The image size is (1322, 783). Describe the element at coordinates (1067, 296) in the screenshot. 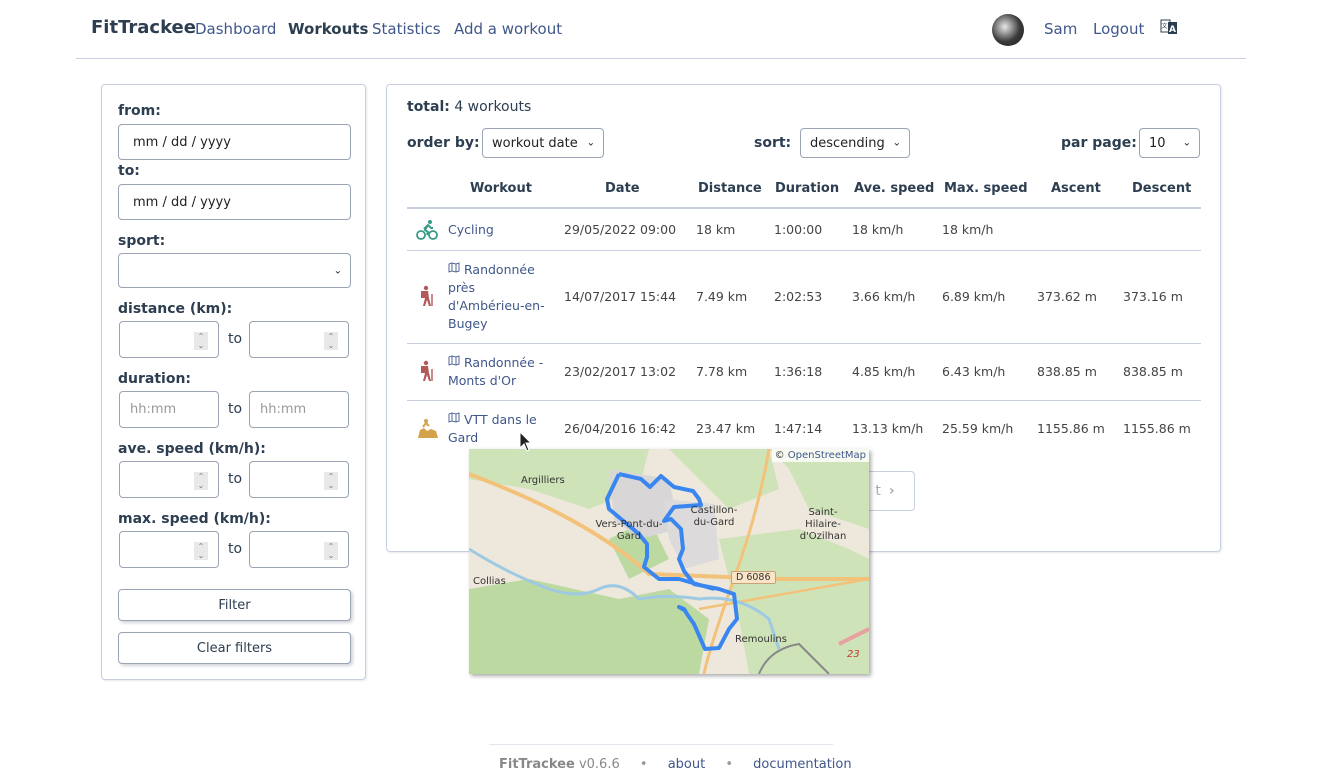

I see `workout-ascent: 373.62 m` at that location.